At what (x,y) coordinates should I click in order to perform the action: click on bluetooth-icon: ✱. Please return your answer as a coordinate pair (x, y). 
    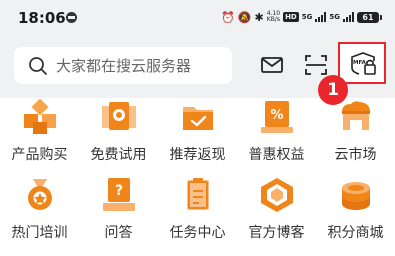
    Looking at the image, I should click on (259, 17).